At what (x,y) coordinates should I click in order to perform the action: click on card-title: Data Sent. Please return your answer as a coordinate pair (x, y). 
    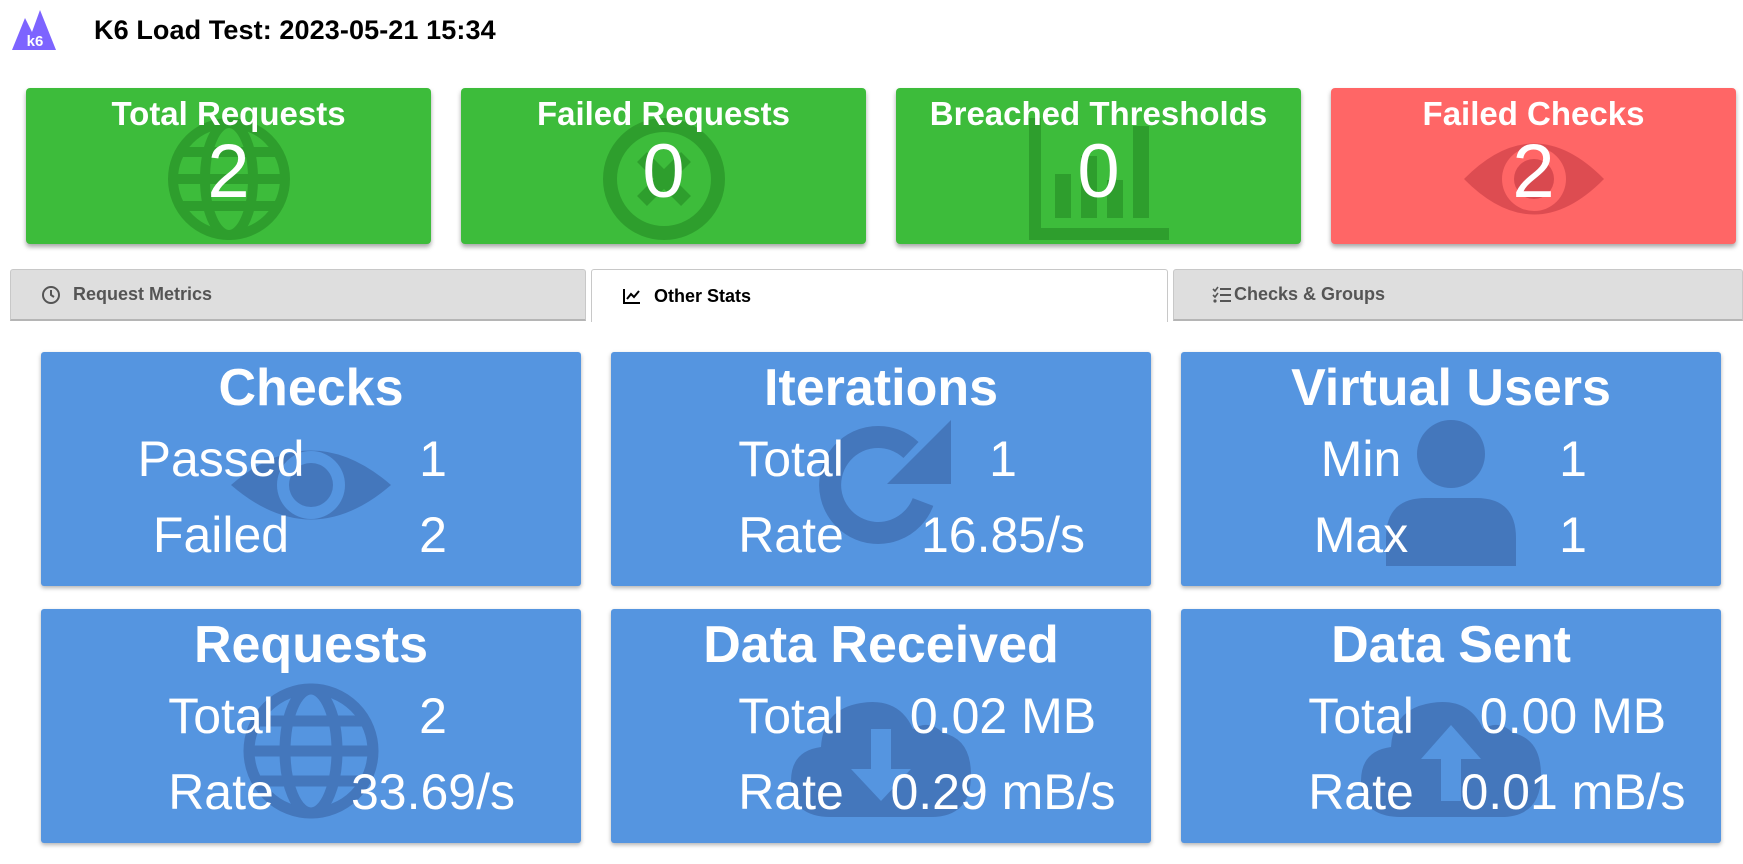
    Looking at the image, I should click on (1451, 645).